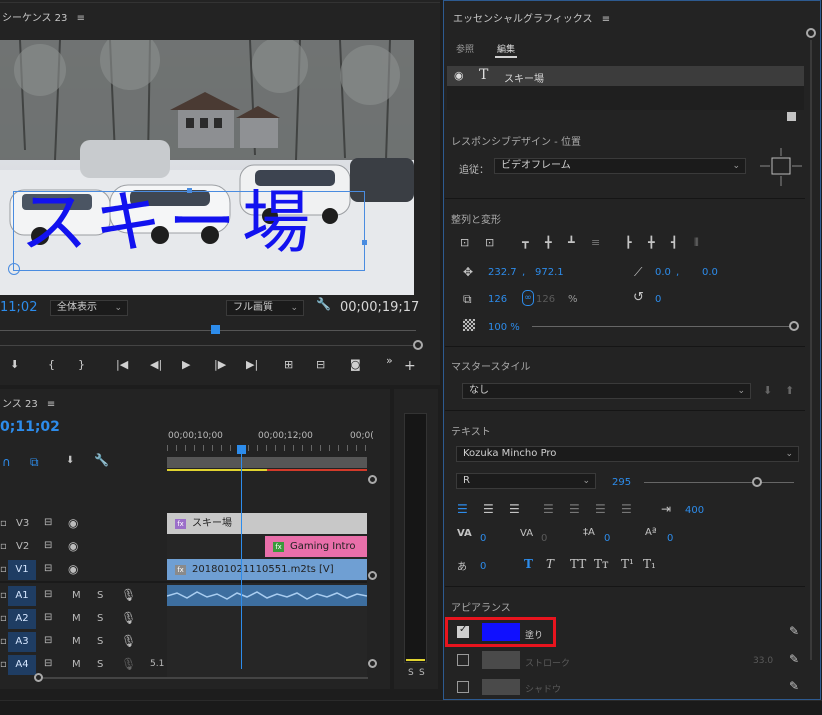 The image size is (822, 715). I want to click on playhead-marker, so click(215, 329).